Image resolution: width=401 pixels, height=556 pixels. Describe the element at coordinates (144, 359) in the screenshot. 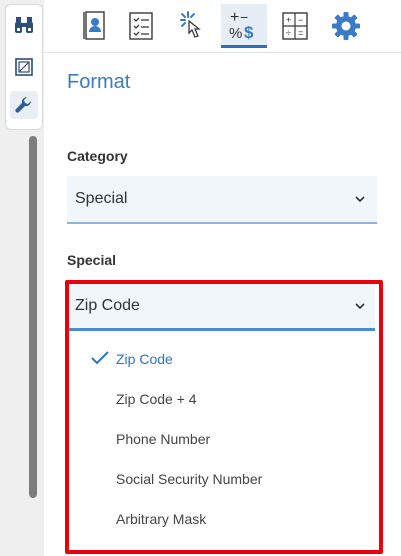

I see `option-label: Zip Code` at that location.